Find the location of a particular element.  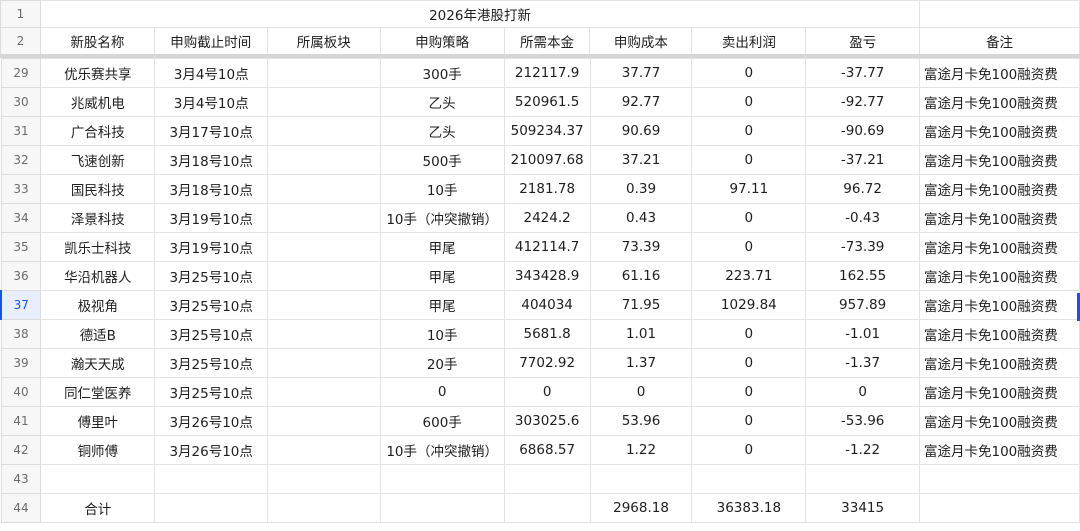

cell-capital: 509234.37 is located at coordinates (547, 131).